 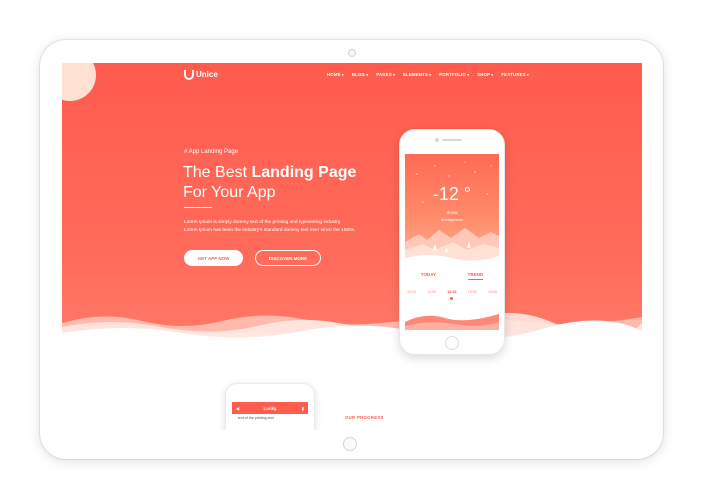 What do you see at coordinates (451, 298) in the screenshot?
I see `selected-hour-indicator` at bounding box center [451, 298].